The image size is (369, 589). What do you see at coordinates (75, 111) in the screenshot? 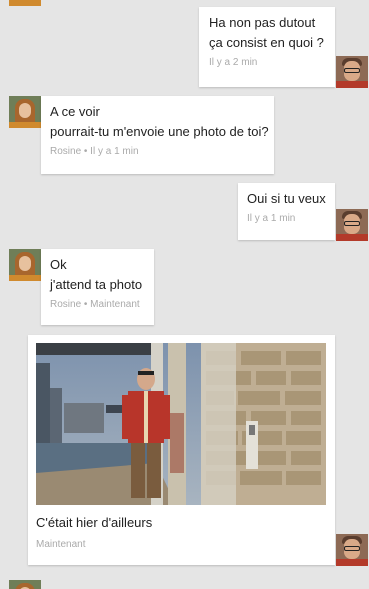
I see `message-line: A ce voir` at bounding box center [75, 111].